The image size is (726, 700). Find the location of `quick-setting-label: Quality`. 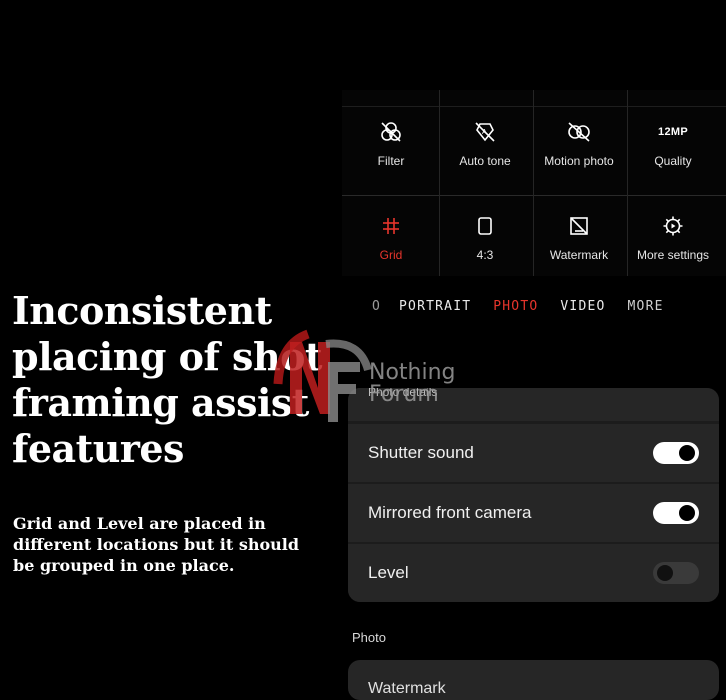

quick-setting-label: Quality is located at coordinates (673, 161).